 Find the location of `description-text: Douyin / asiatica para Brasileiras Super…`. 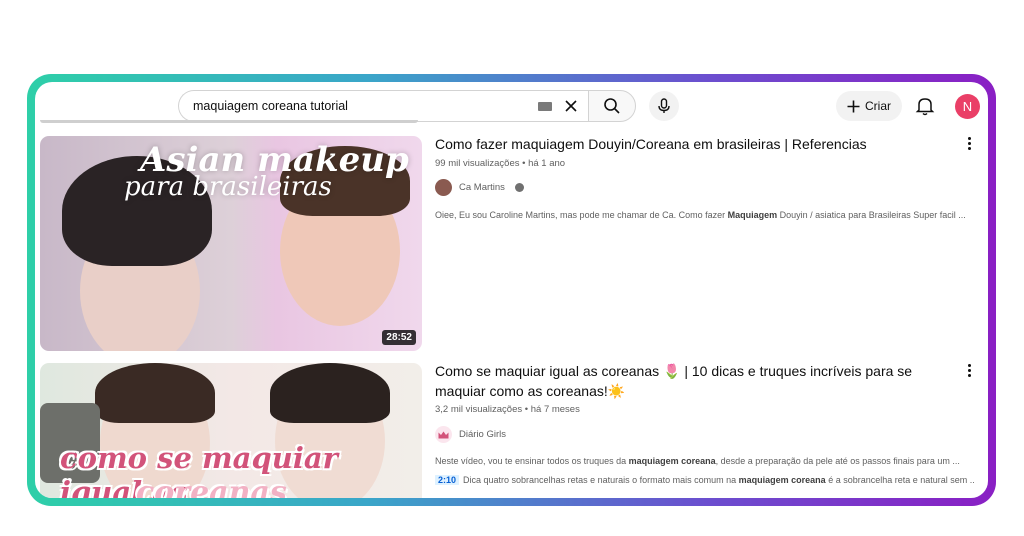

description-text: Douyin / asiatica para Brasileiras Super… is located at coordinates (871, 215).